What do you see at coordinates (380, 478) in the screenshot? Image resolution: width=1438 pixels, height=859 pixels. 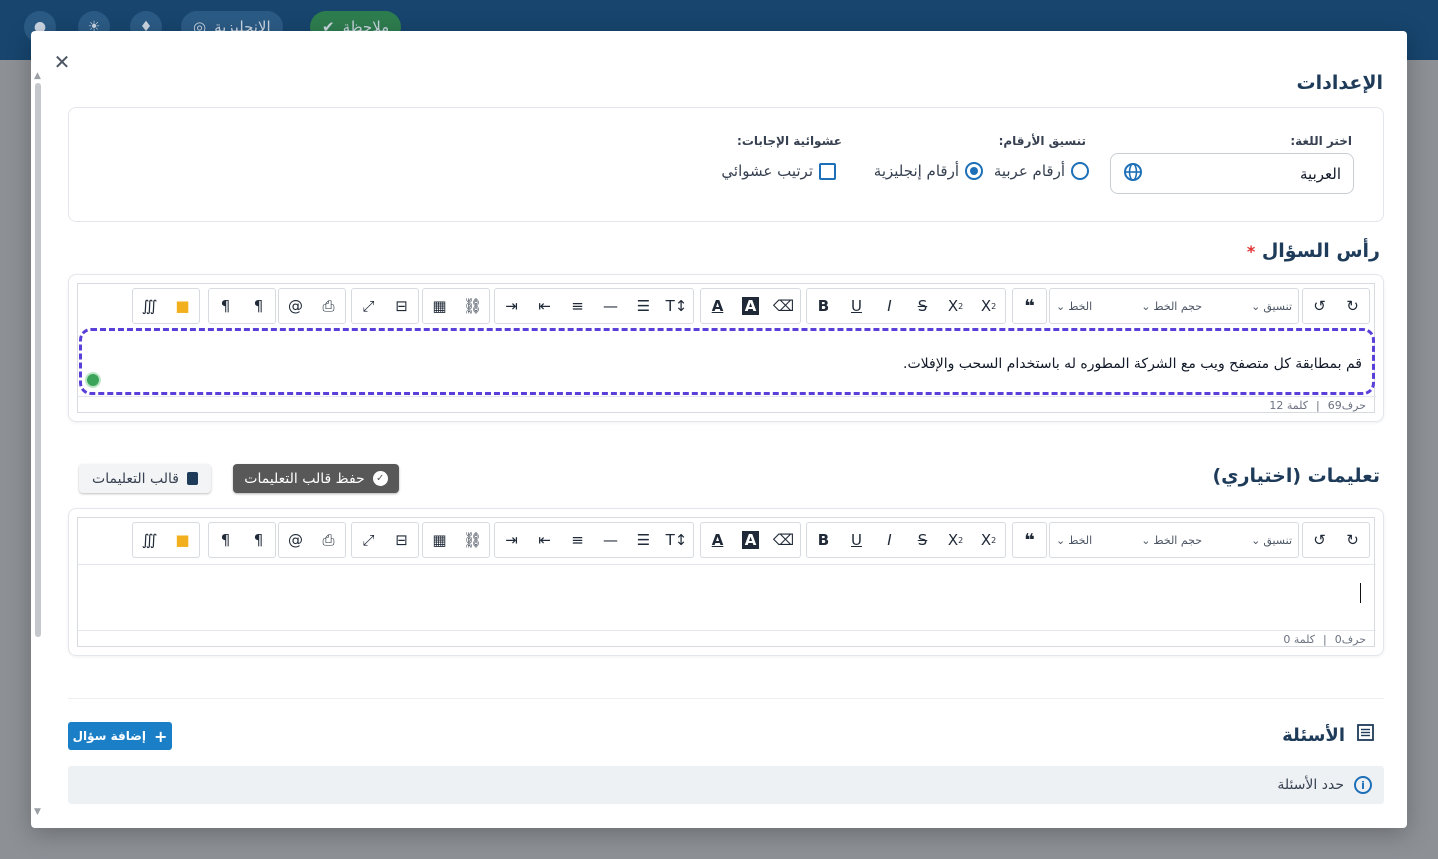 I see `check-circle-icon: ✓` at bounding box center [380, 478].